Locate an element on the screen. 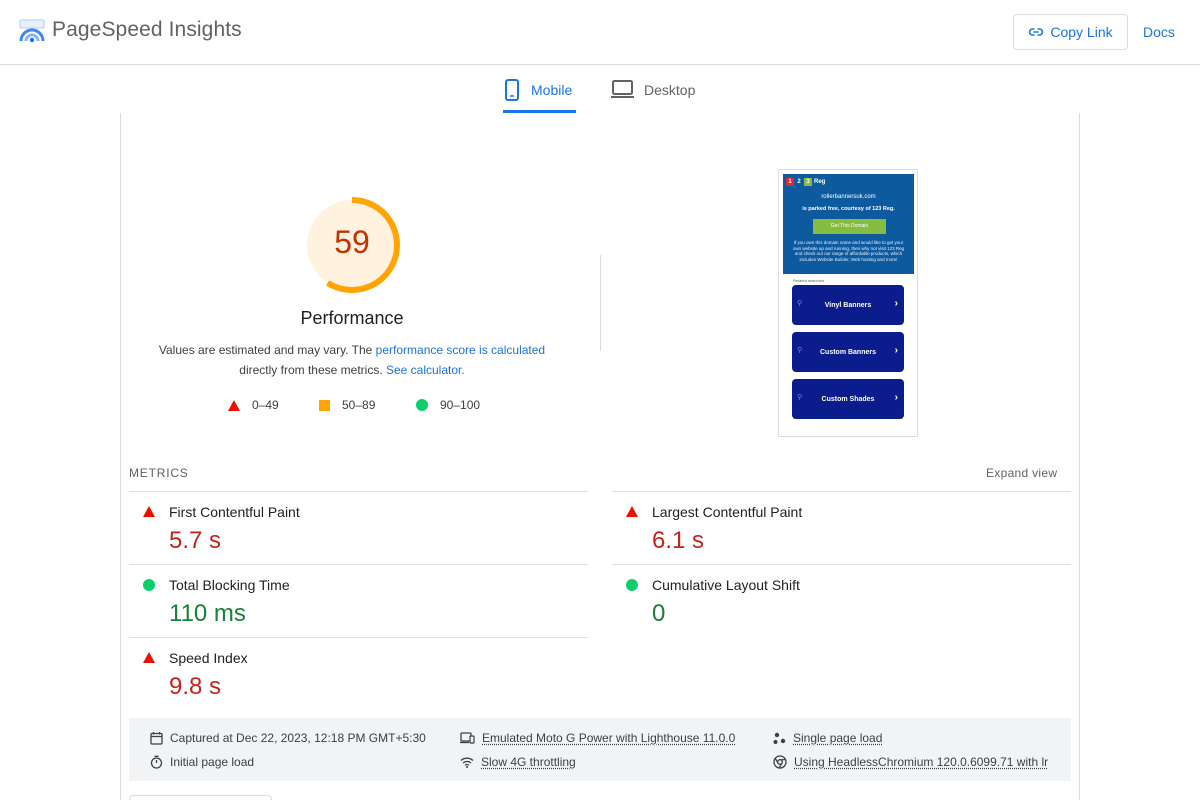  pagespeed-logo-icon is located at coordinates (32, 31).